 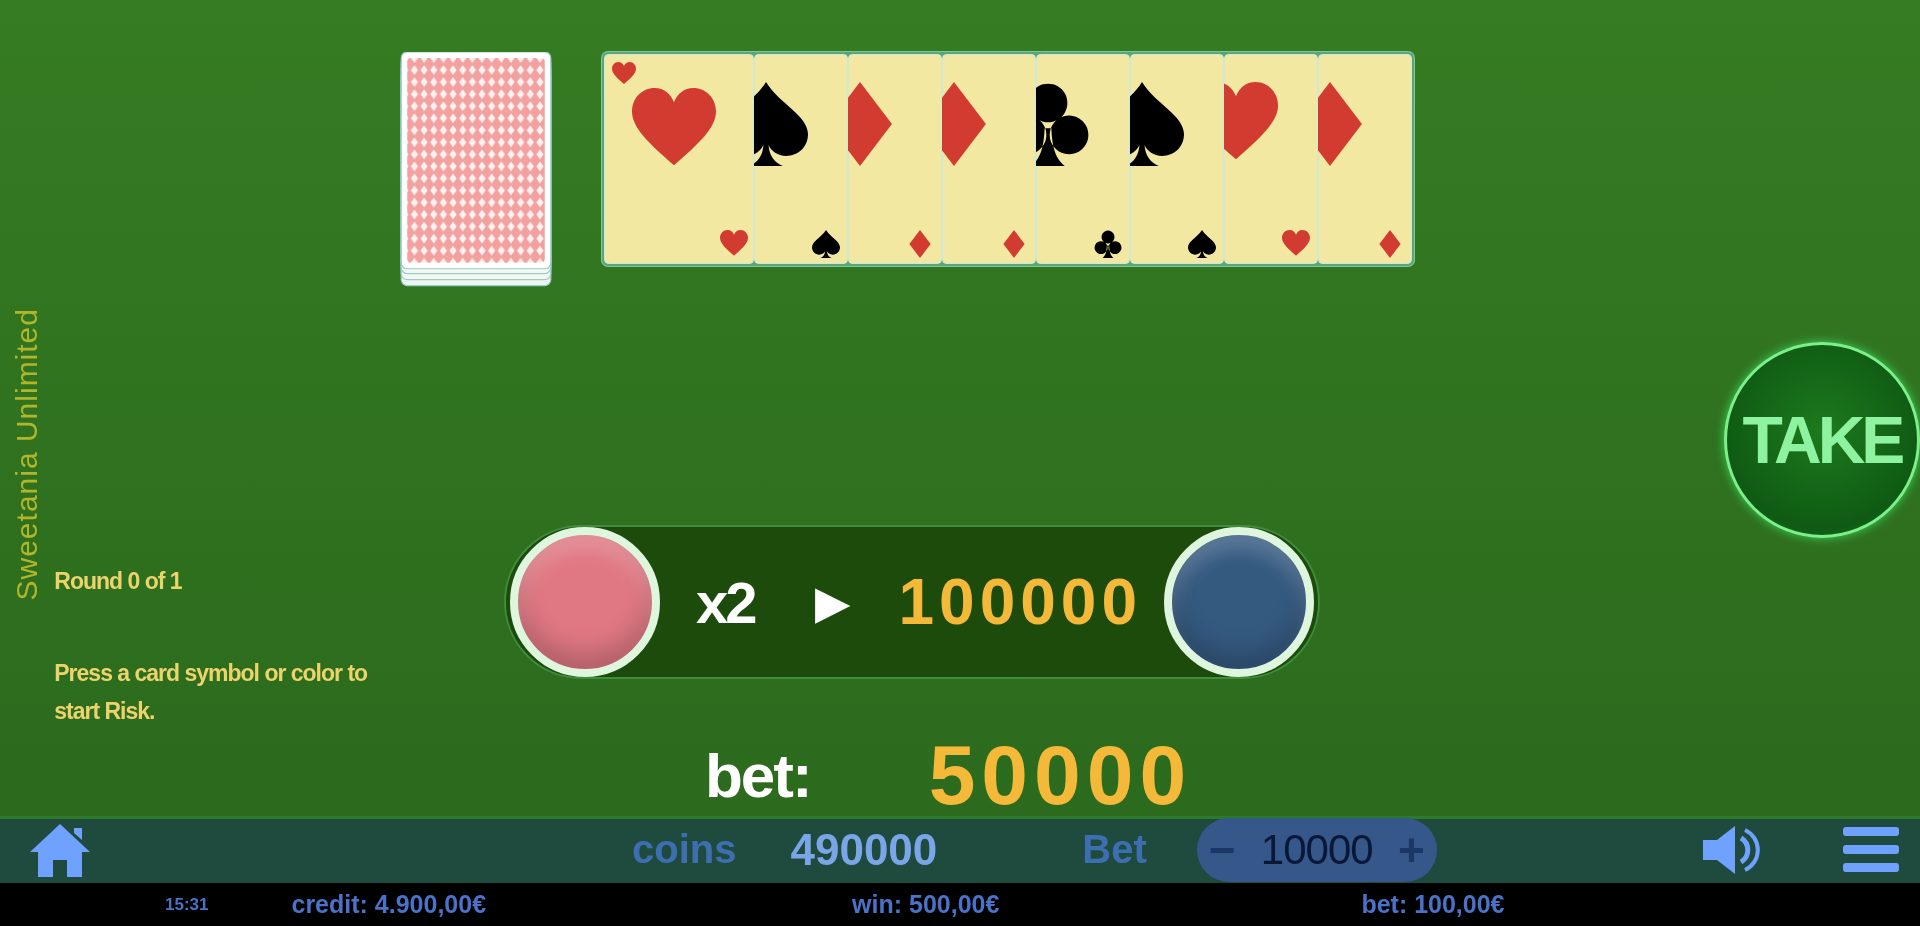 What do you see at coordinates (60, 849) in the screenshot?
I see `home-icon` at bounding box center [60, 849].